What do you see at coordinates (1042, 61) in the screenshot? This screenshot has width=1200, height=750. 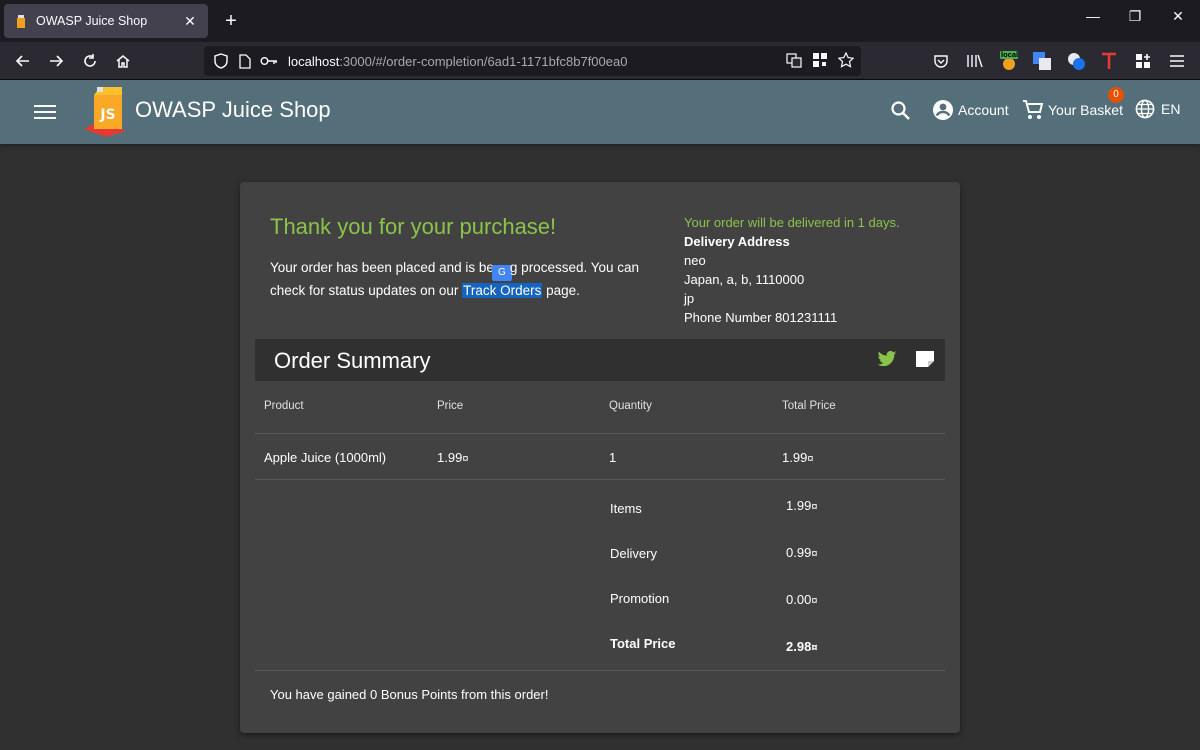 I see `google-translate-icon` at bounding box center [1042, 61].